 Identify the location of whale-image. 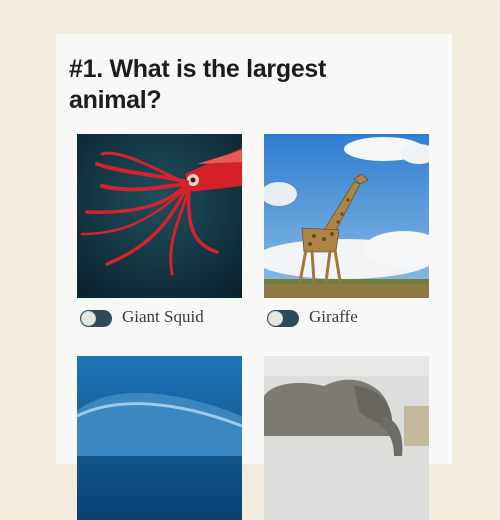
(159, 438).